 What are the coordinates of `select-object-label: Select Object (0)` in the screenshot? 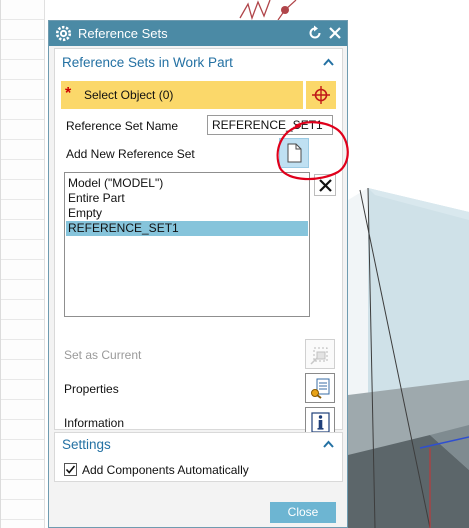 It's located at (129, 95).